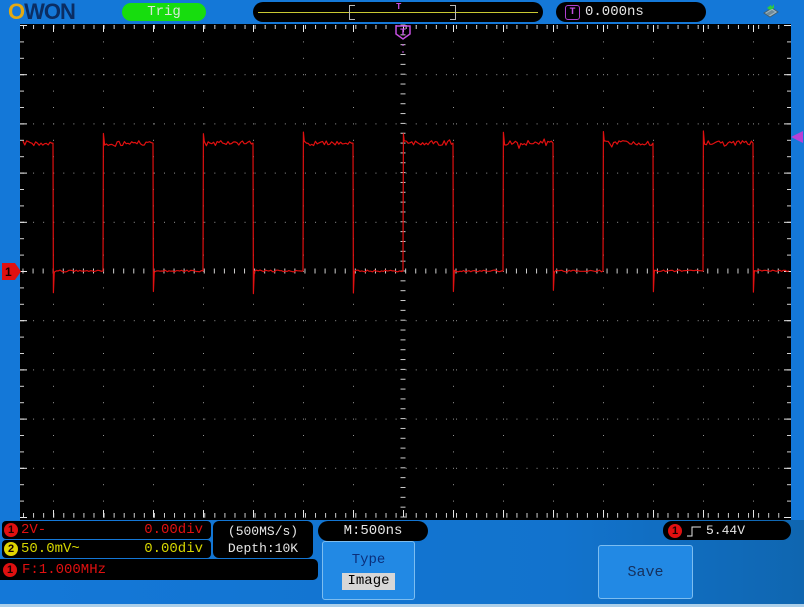  I want to click on trigger-channel-badge: 1, so click(675, 530).